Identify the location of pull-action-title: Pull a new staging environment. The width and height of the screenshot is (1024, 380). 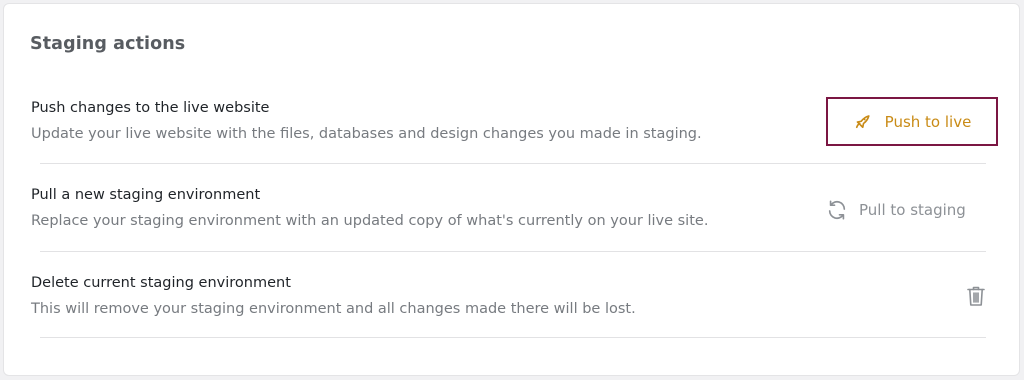
(146, 195).